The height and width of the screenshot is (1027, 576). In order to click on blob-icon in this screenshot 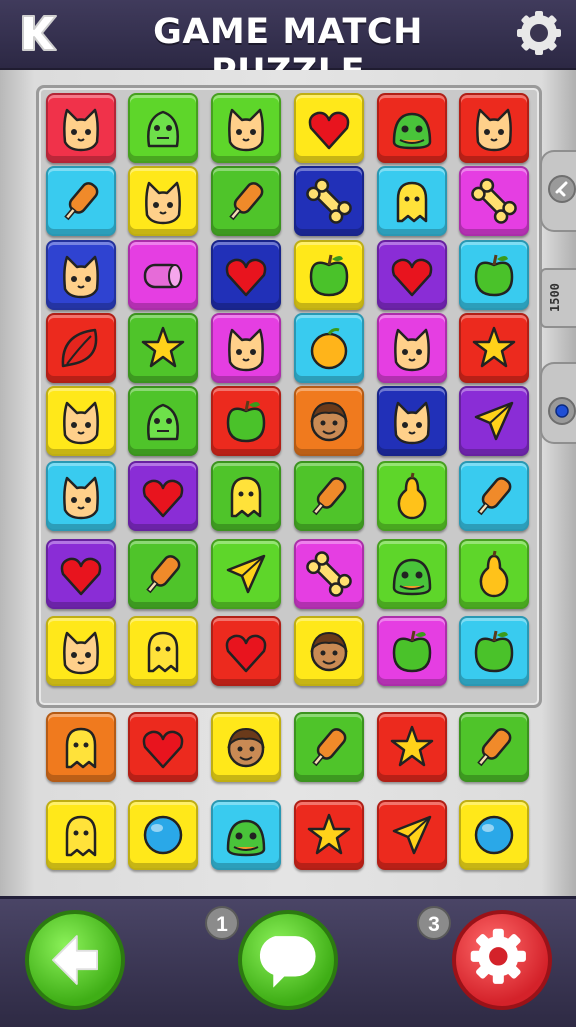, I will do `click(246, 838)`.